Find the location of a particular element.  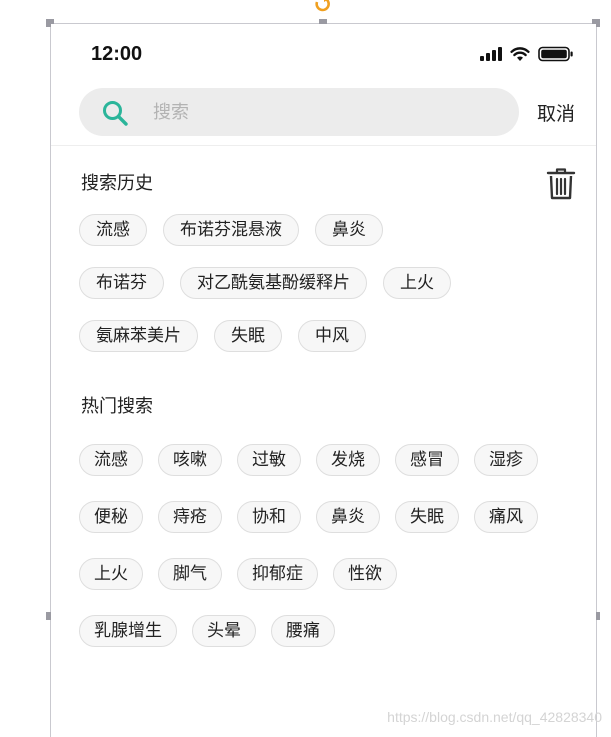

history-tag: 失眠 is located at coordinates (248, 336).